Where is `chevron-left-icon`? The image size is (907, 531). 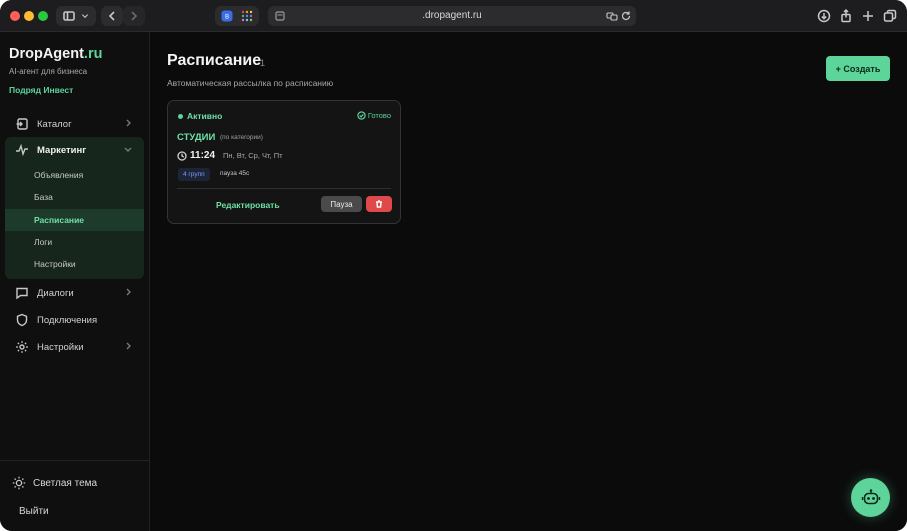
chevron-left-icon is located at coordinates (111, 16).